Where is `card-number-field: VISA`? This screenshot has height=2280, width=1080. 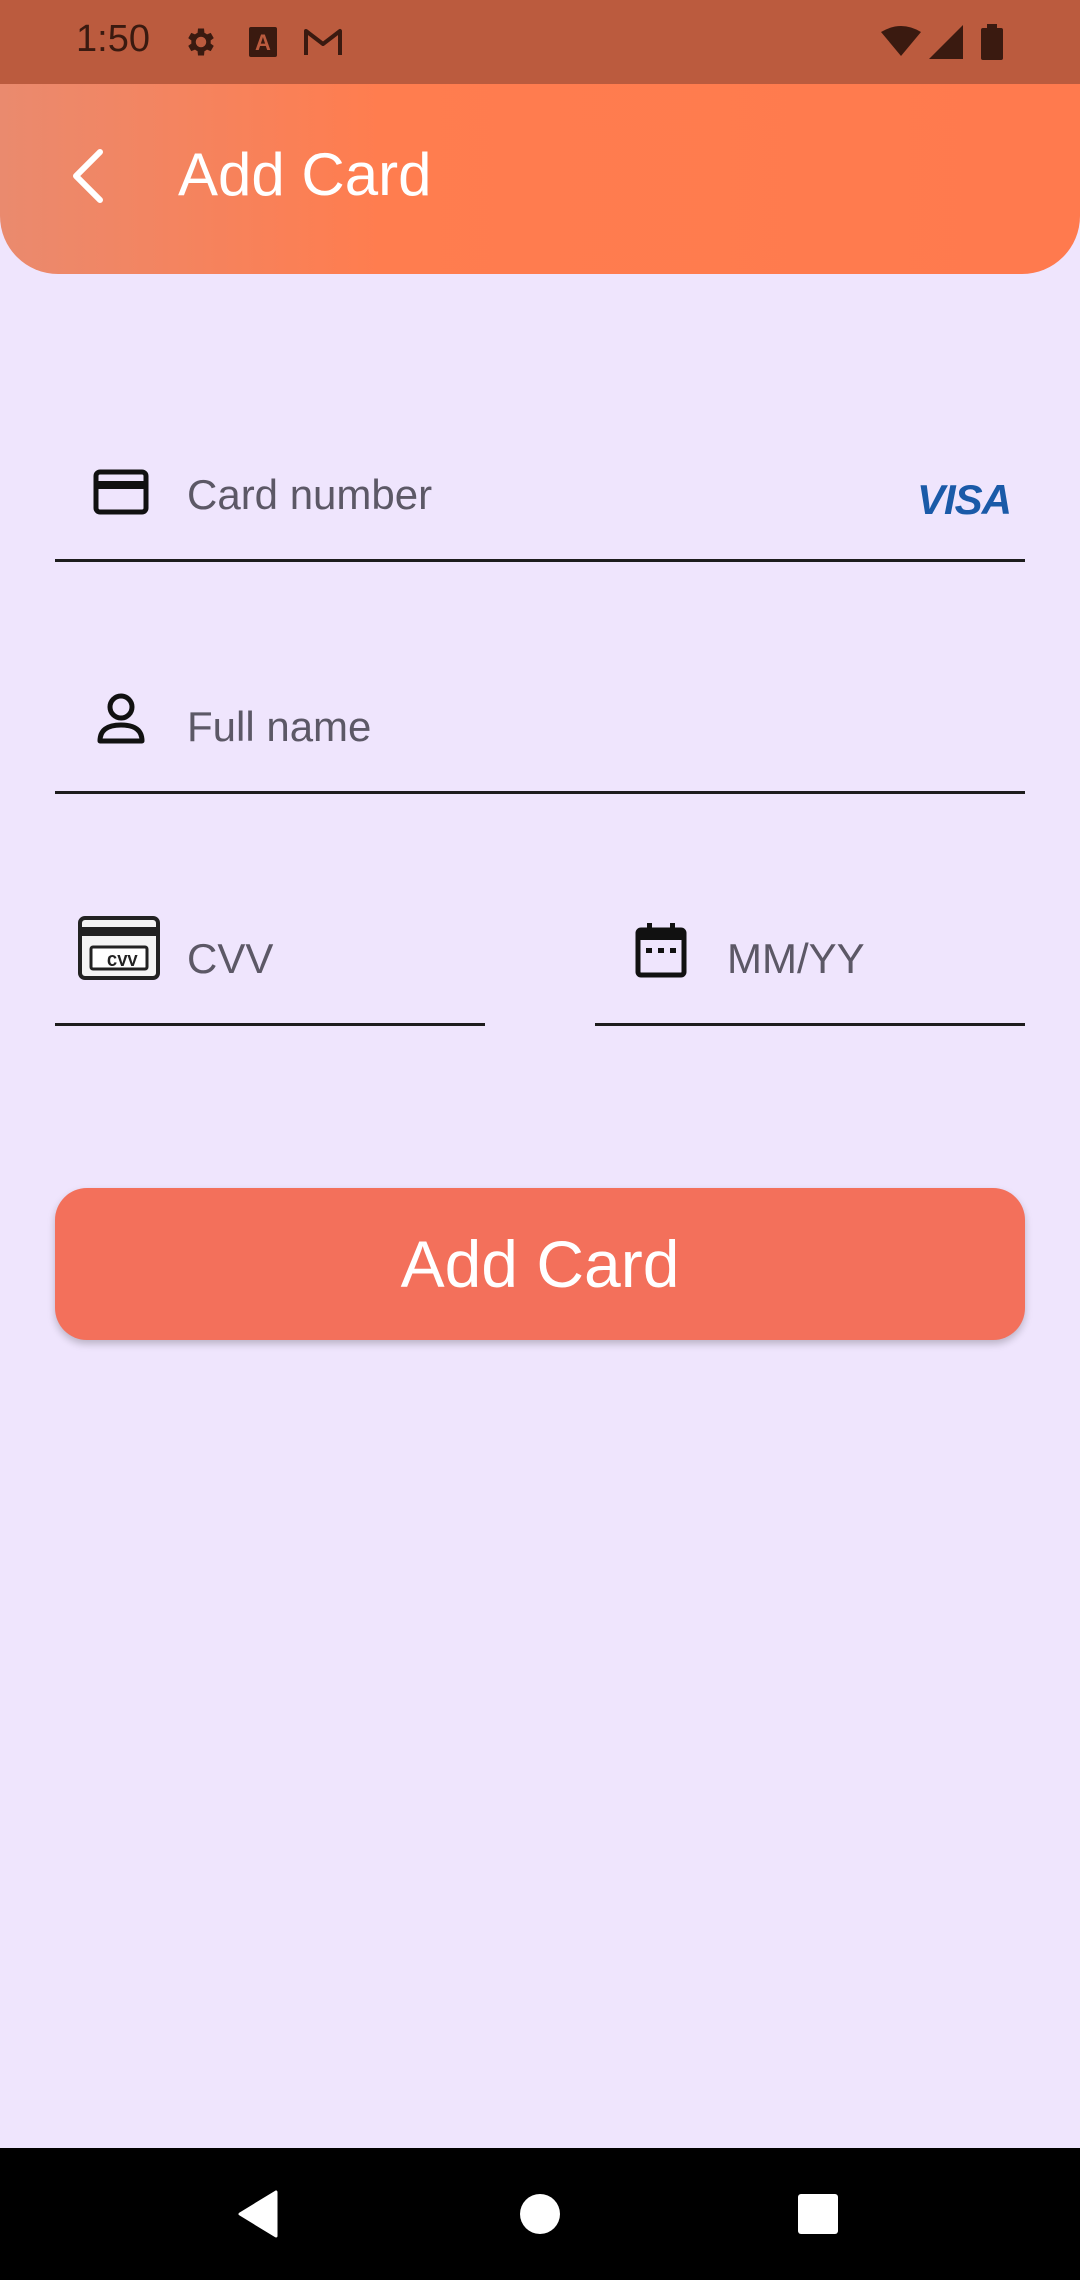 card-number-field: VISA is located at coordinates (540, 491).